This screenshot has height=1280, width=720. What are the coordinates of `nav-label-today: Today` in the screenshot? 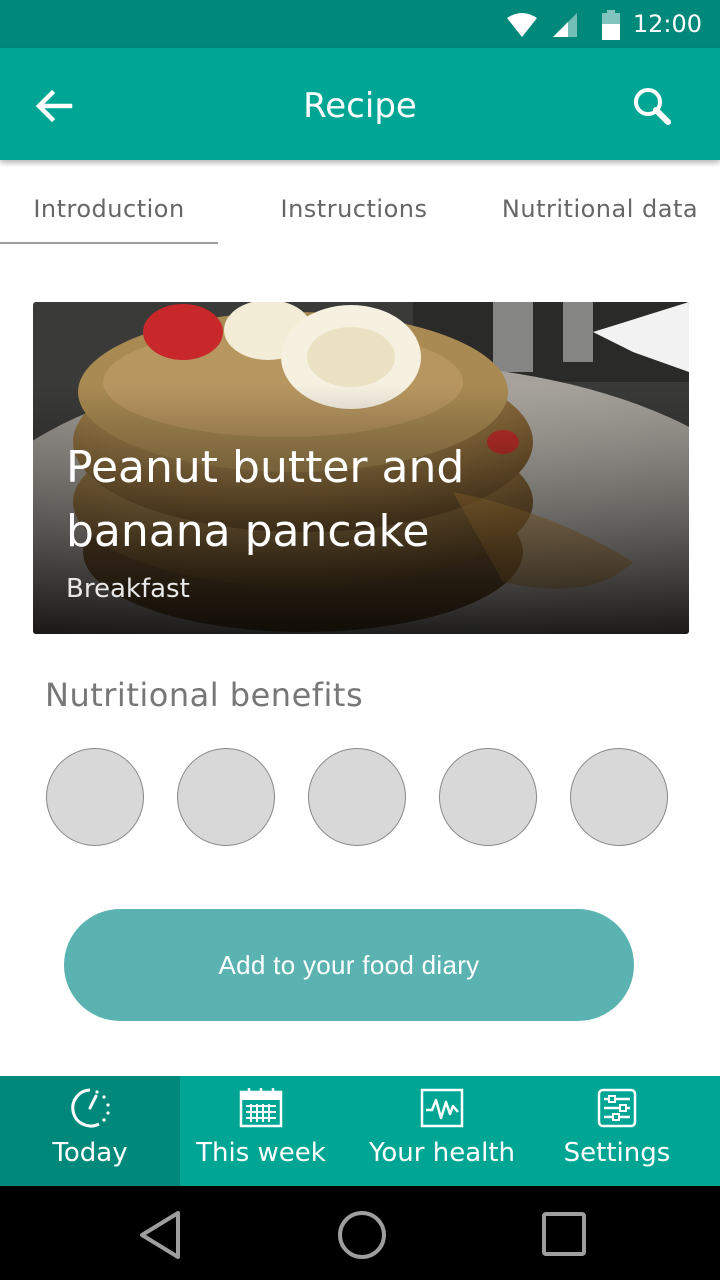 It's located at (90, 1153).